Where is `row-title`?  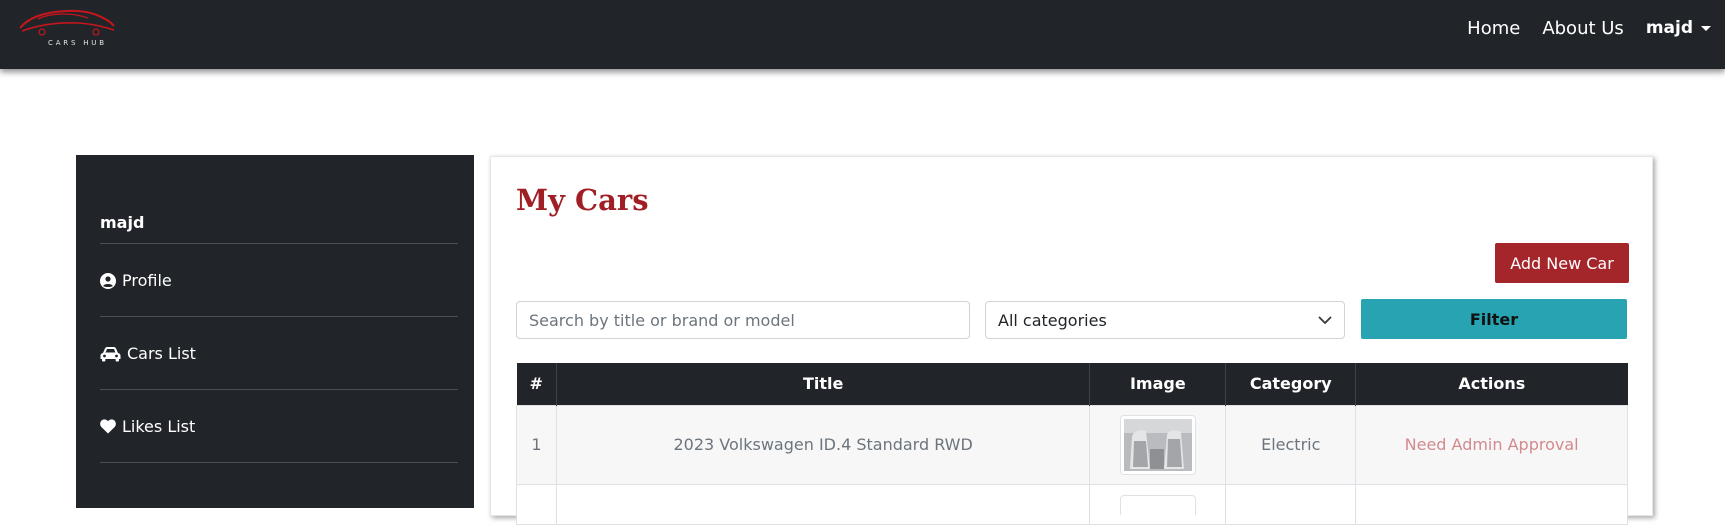
row-title is located at coordinates (823, 504).